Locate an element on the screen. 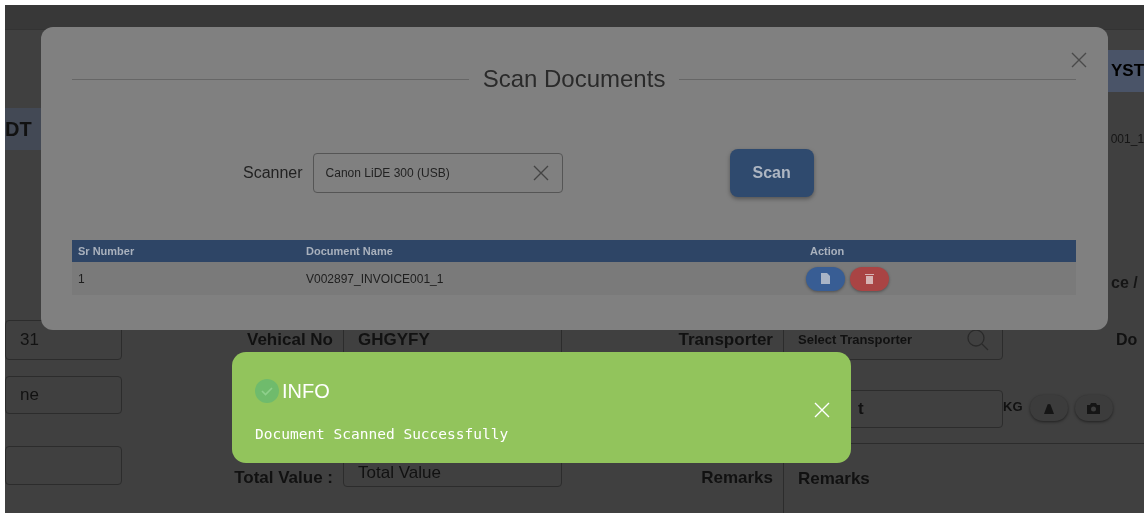  clear-icon is located at coordinates (540, 173).